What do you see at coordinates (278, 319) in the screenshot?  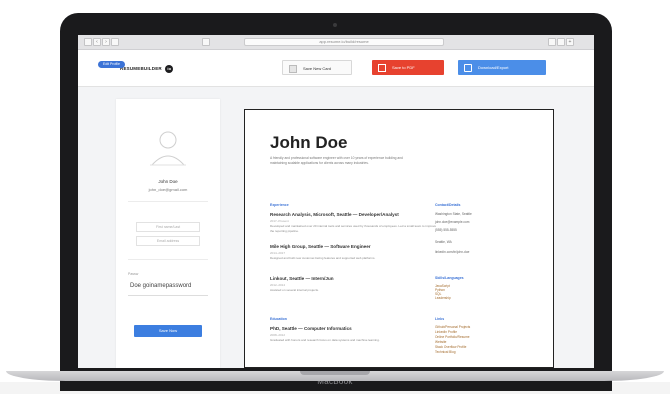 I see `education-heading: Education` at bounding box center [278, 319].